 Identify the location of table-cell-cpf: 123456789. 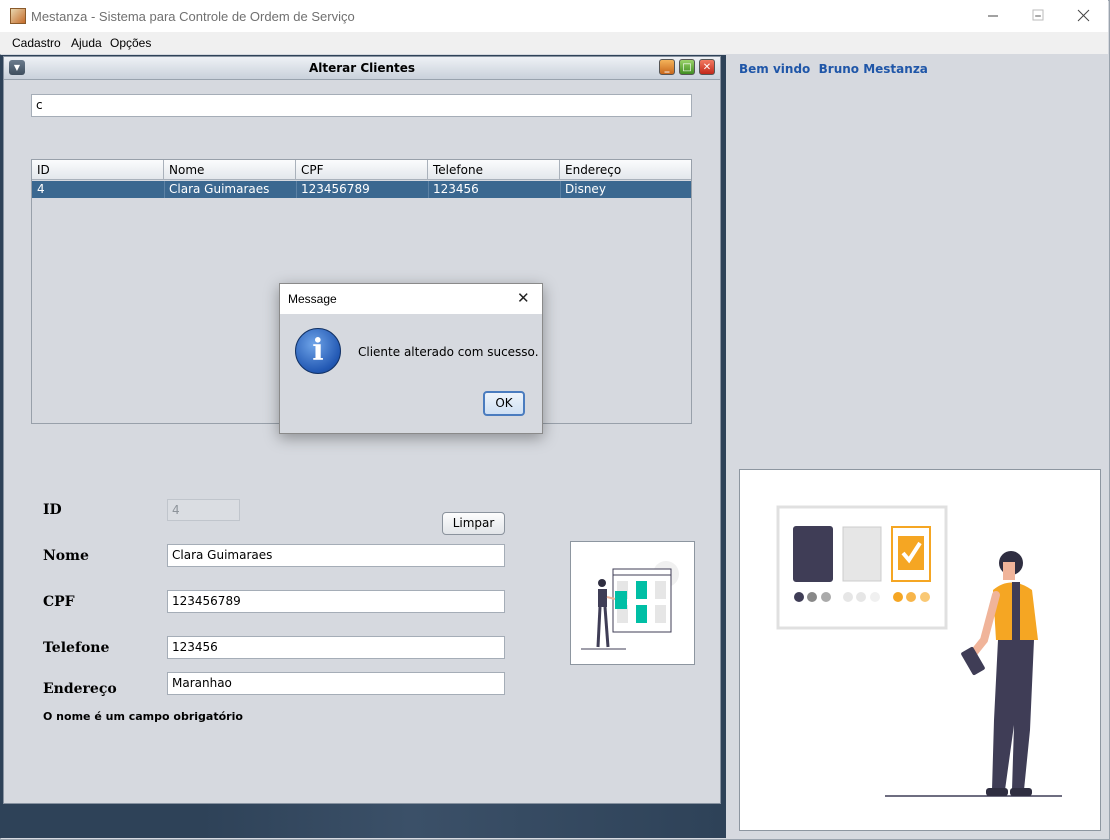
(335, 189).